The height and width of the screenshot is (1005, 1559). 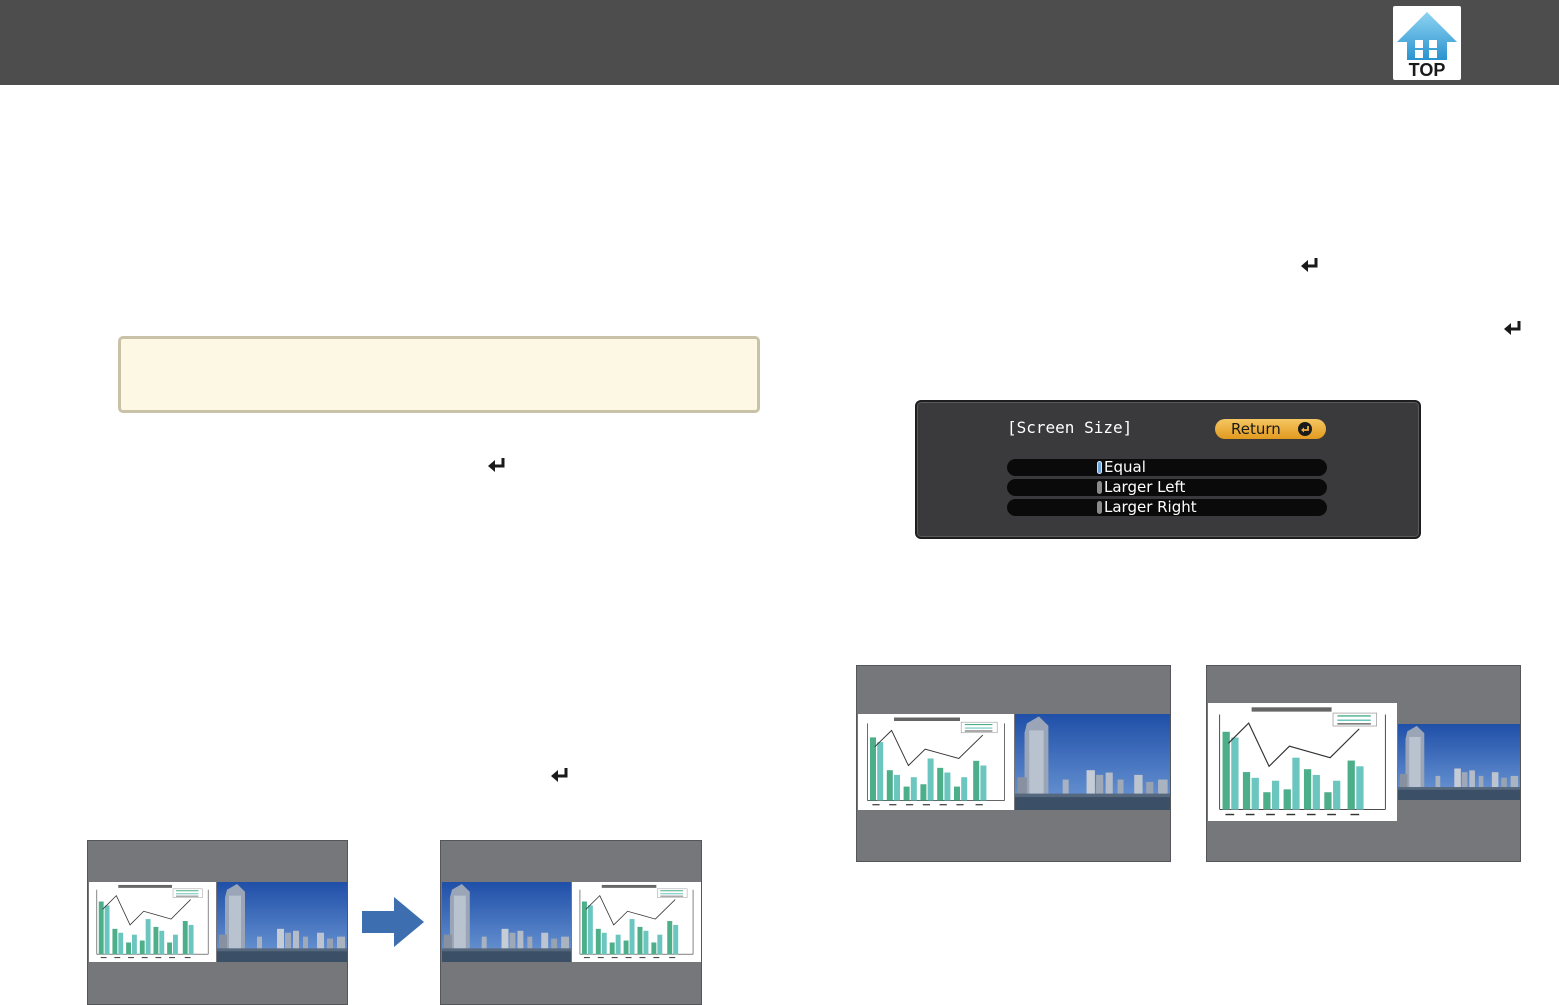 What do you see at coordinates (393, 924) in the screenshot?
I see `right-arrow-icon` at bounding box center [393, 924].